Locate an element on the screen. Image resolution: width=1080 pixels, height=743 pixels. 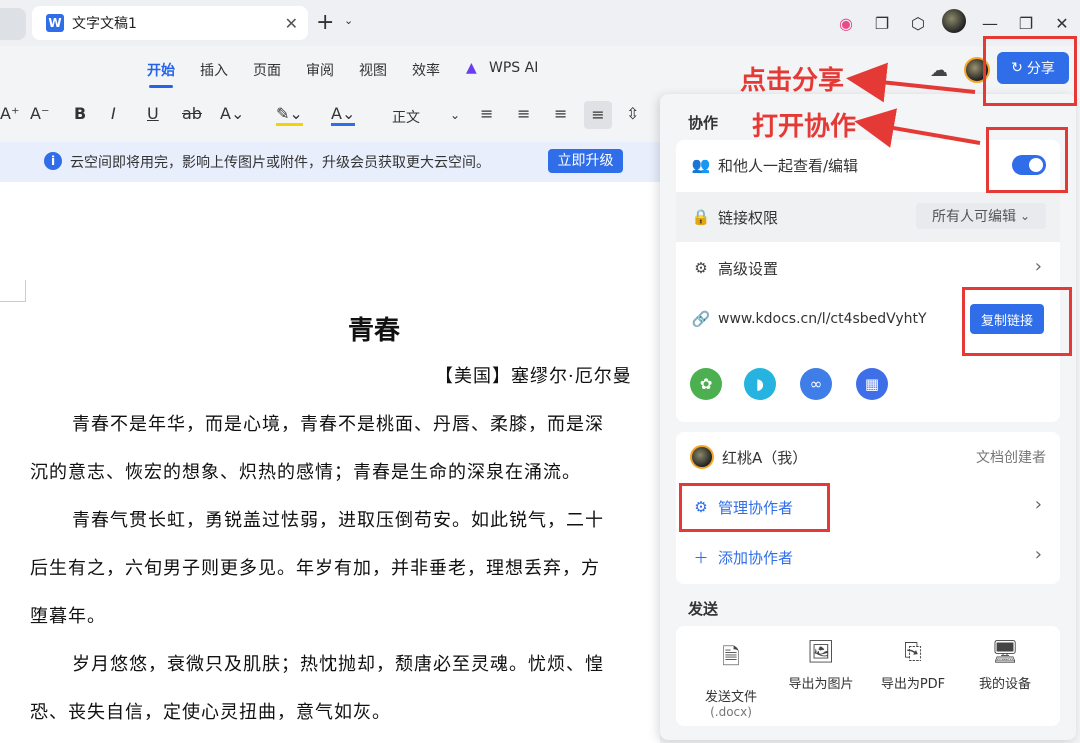
arrow-to-share is located at coordinates (911, 82).